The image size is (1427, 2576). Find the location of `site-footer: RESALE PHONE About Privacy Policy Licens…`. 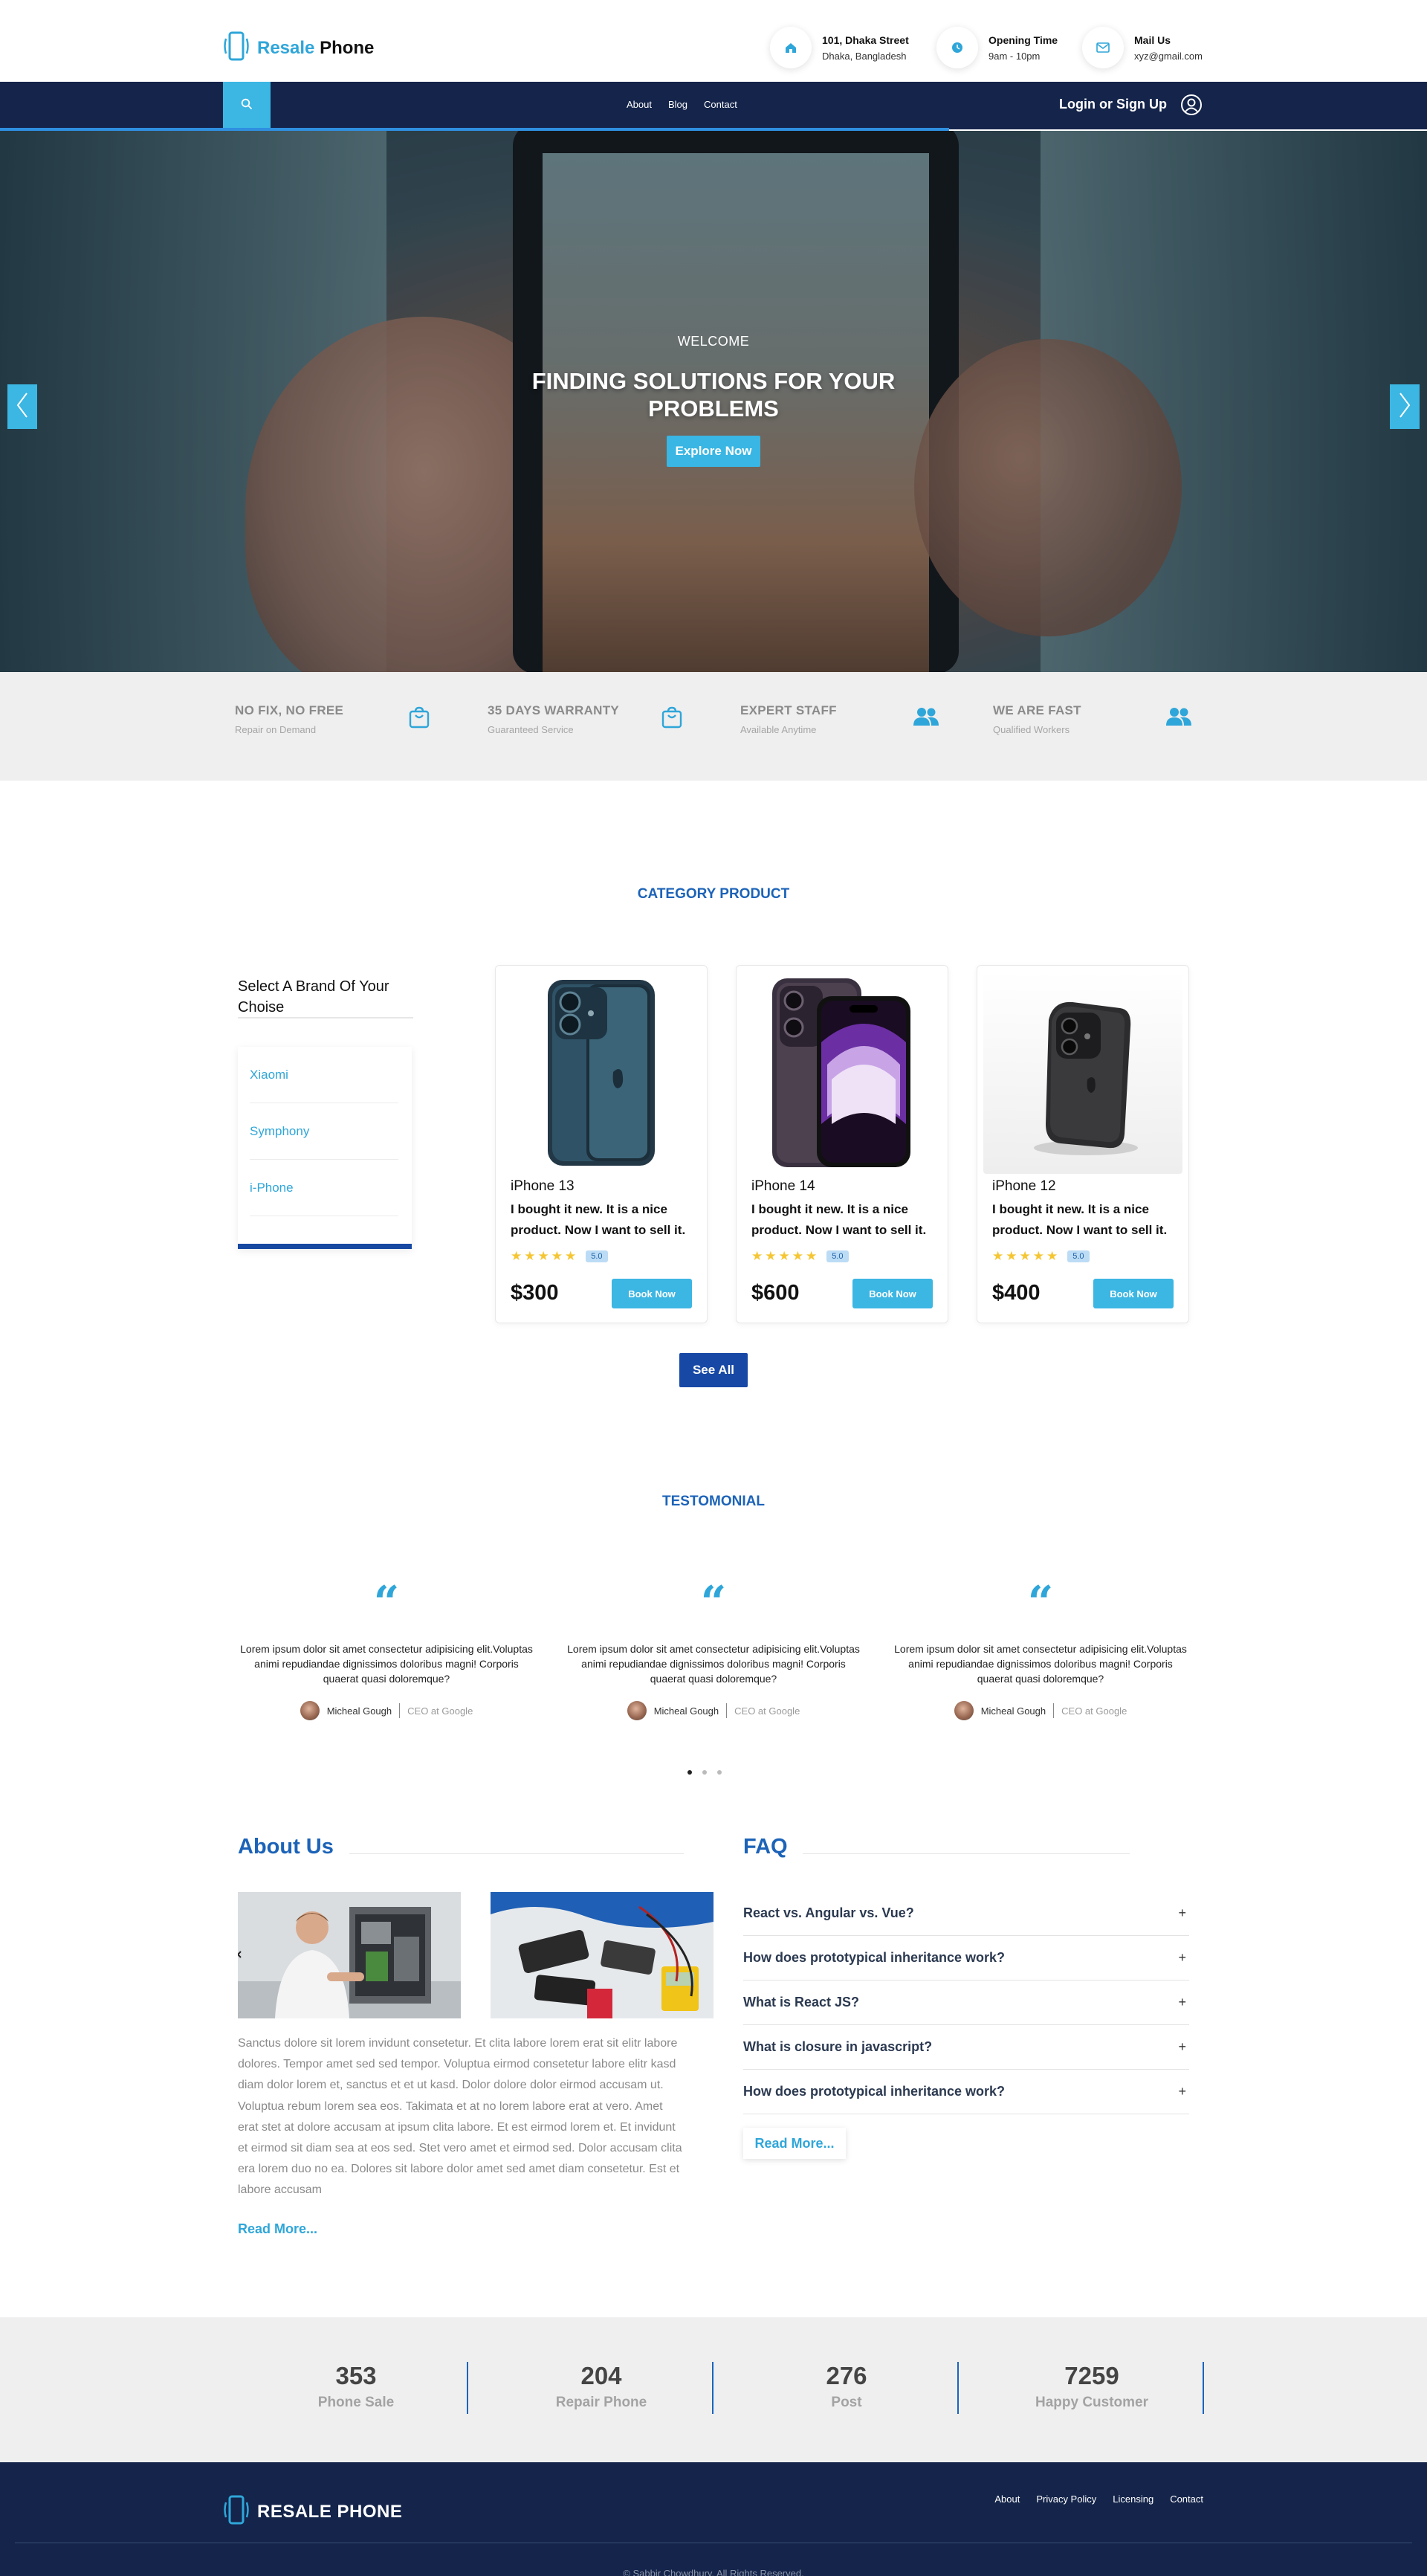

site-footer: RESALE PHONE About Privacy Policy Licens… is located at coordinates (713, 2519).